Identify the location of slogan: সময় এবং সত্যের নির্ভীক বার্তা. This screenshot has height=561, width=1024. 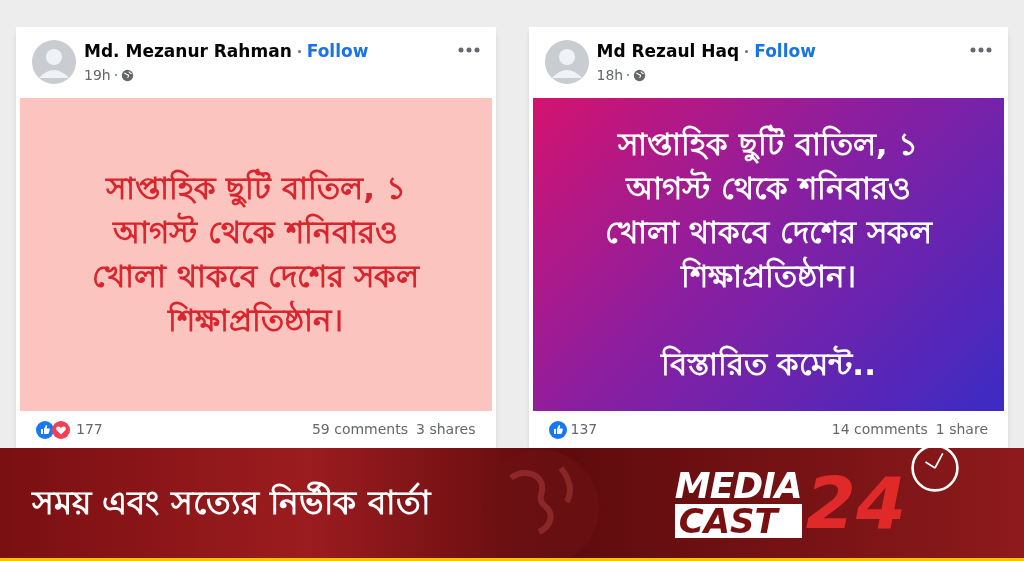
(231, 502).